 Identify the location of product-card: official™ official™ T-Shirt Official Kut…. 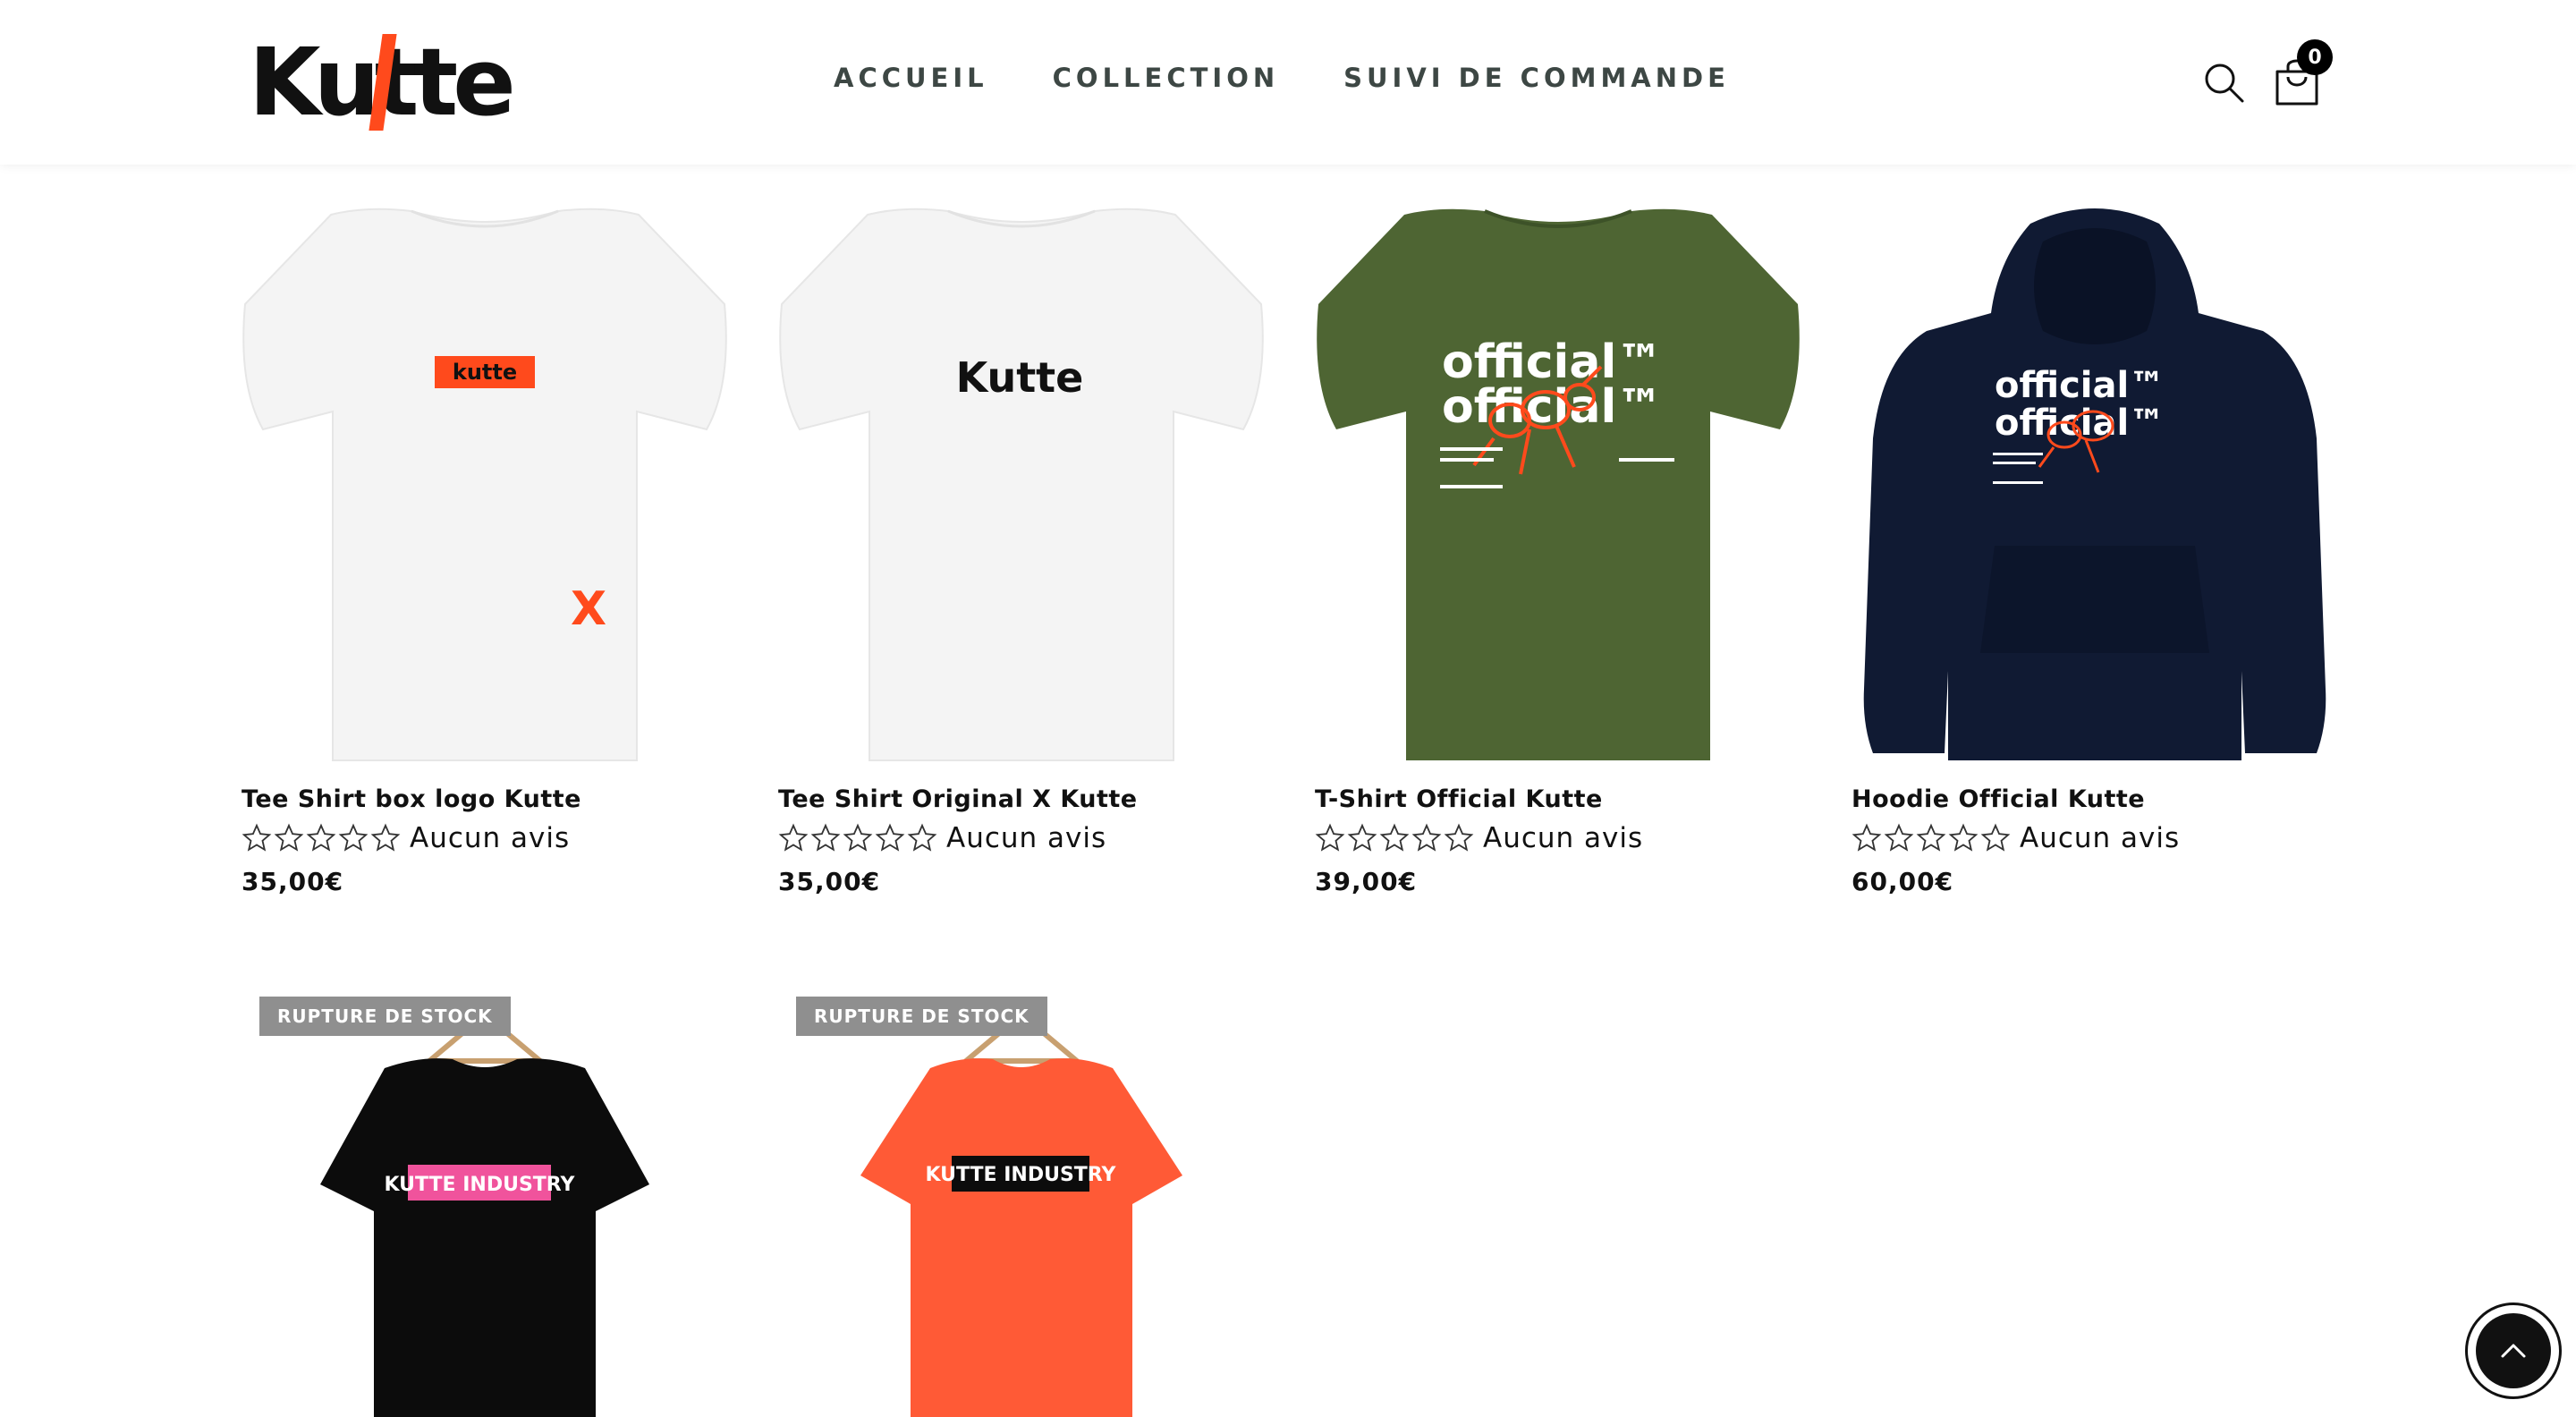
(1558, 551).